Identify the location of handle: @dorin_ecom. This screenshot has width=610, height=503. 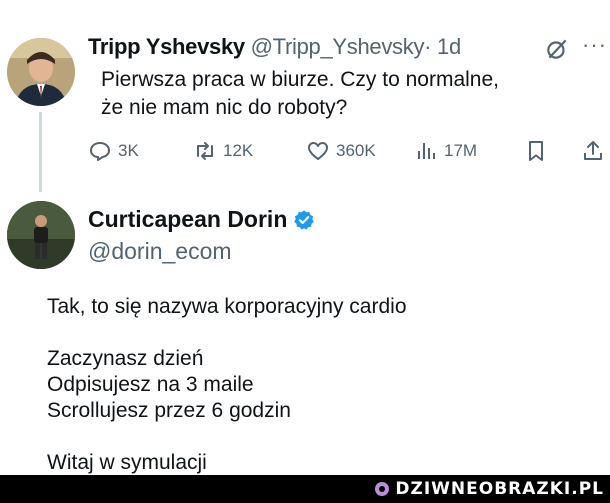
(160, 251).